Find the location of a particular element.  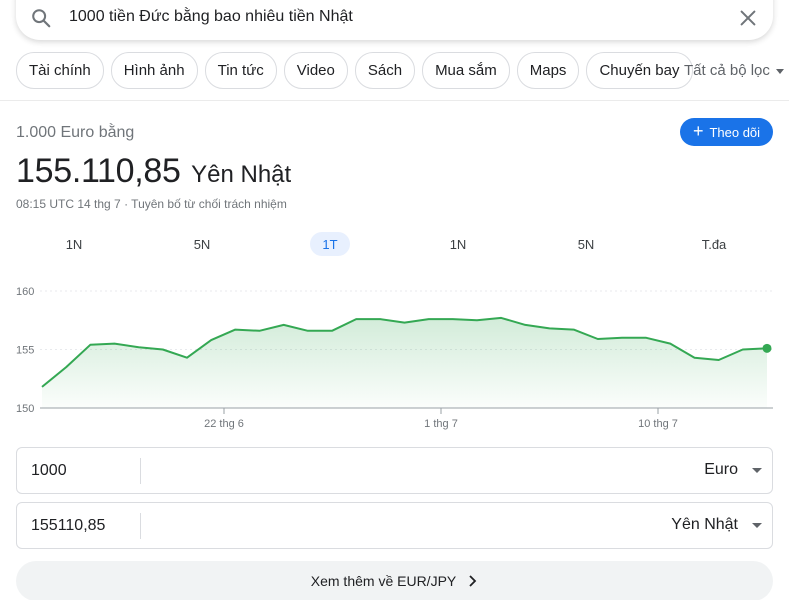

more-about-button: Xem thêm về EUR/JPY is located at coordinates (394, 580).